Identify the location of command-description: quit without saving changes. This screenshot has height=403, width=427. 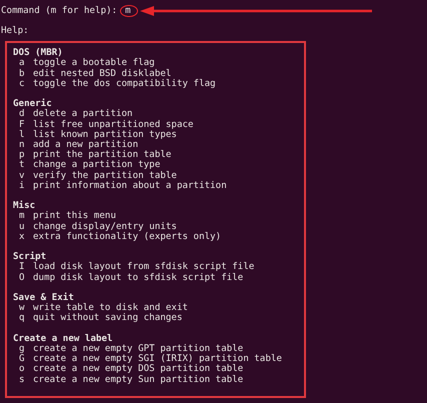
(107, 318).